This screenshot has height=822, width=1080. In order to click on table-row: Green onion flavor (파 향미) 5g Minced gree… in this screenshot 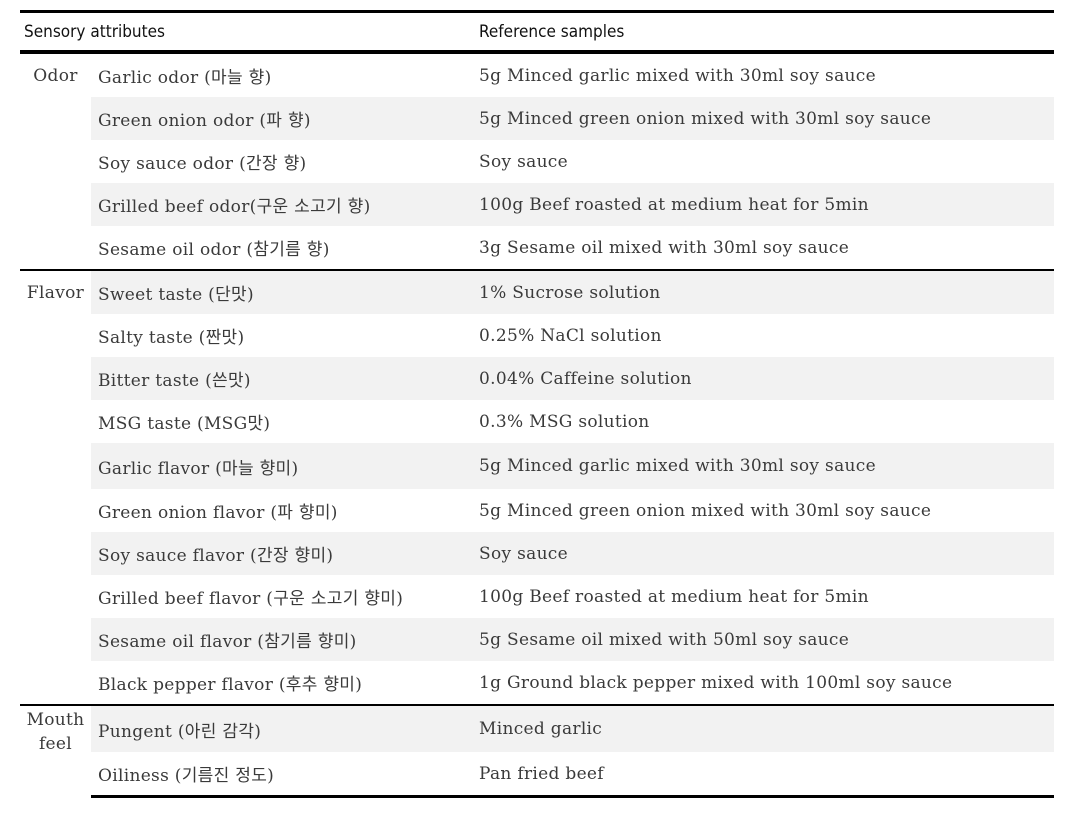, I will do `click(537, 510)`.